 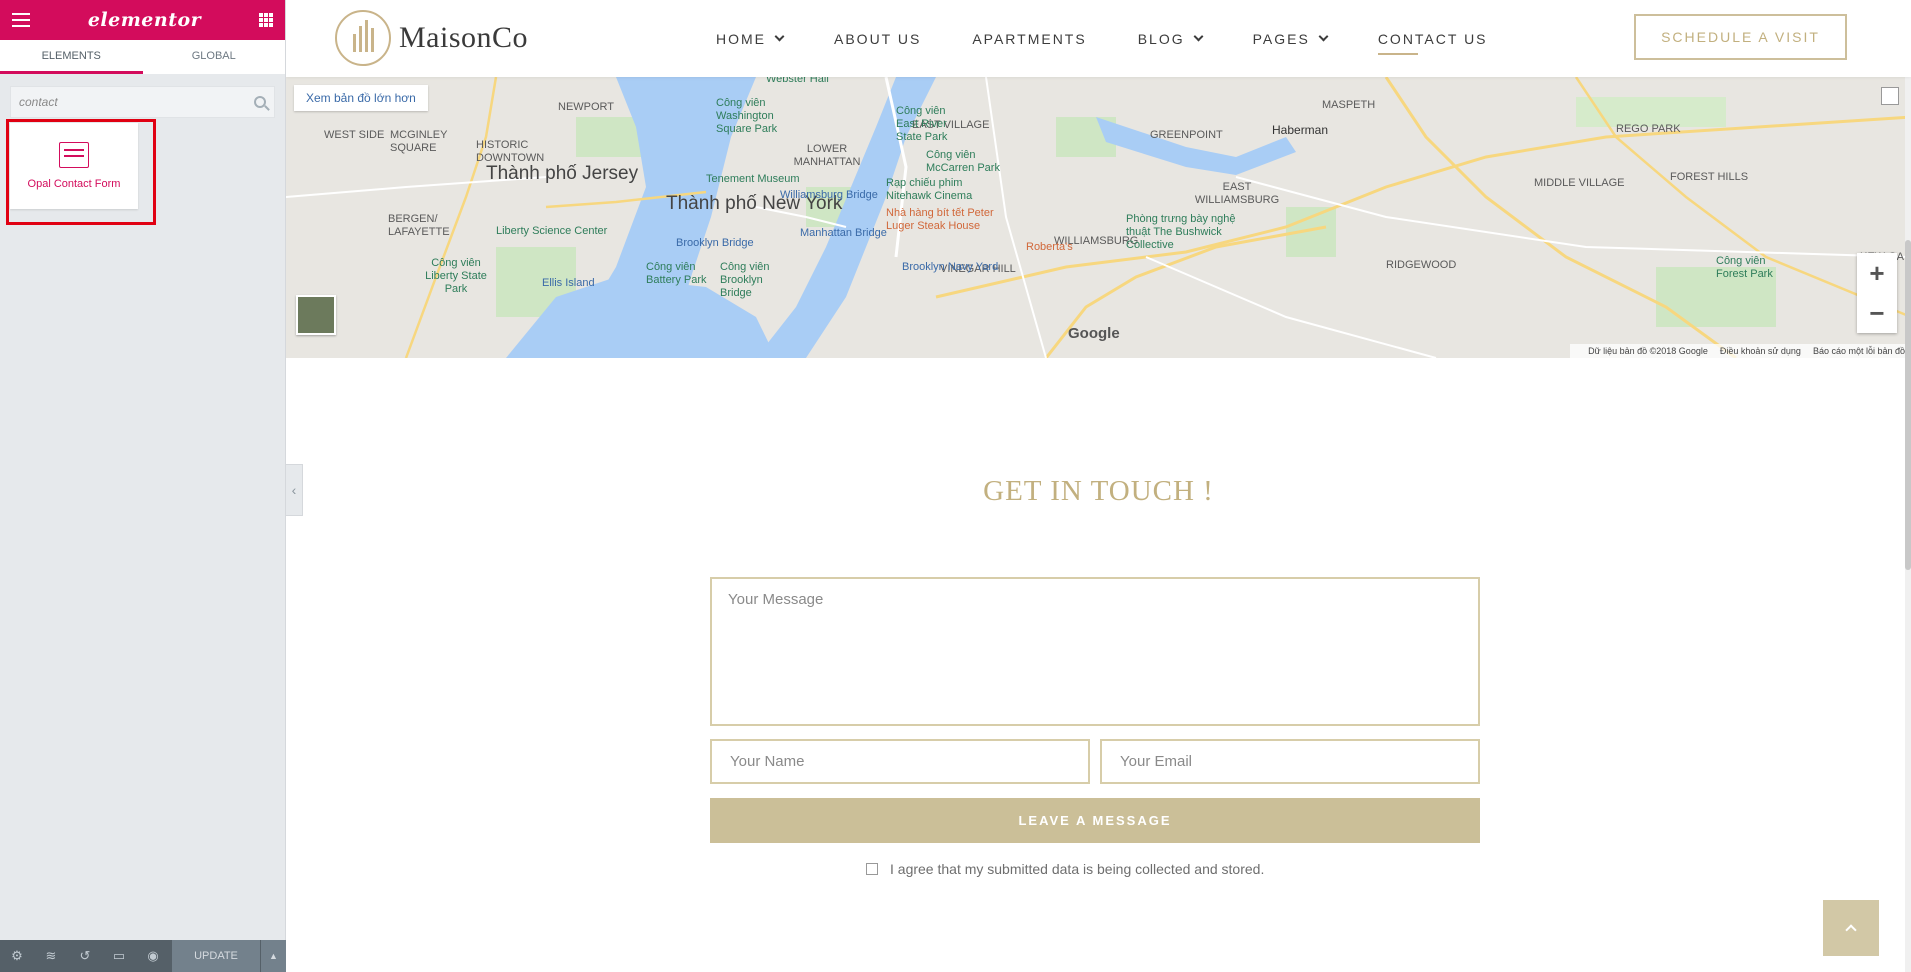 I want to click on nav-label: BLOG, so click(x=1161, y=38).